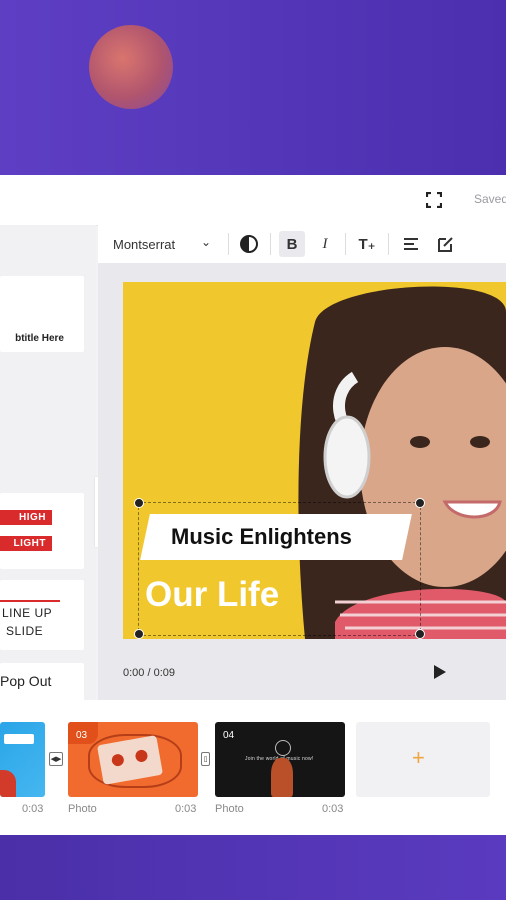 The height and width of the screenshot is (900, 506). I want to click on timeline-clip, so click(22, 759).